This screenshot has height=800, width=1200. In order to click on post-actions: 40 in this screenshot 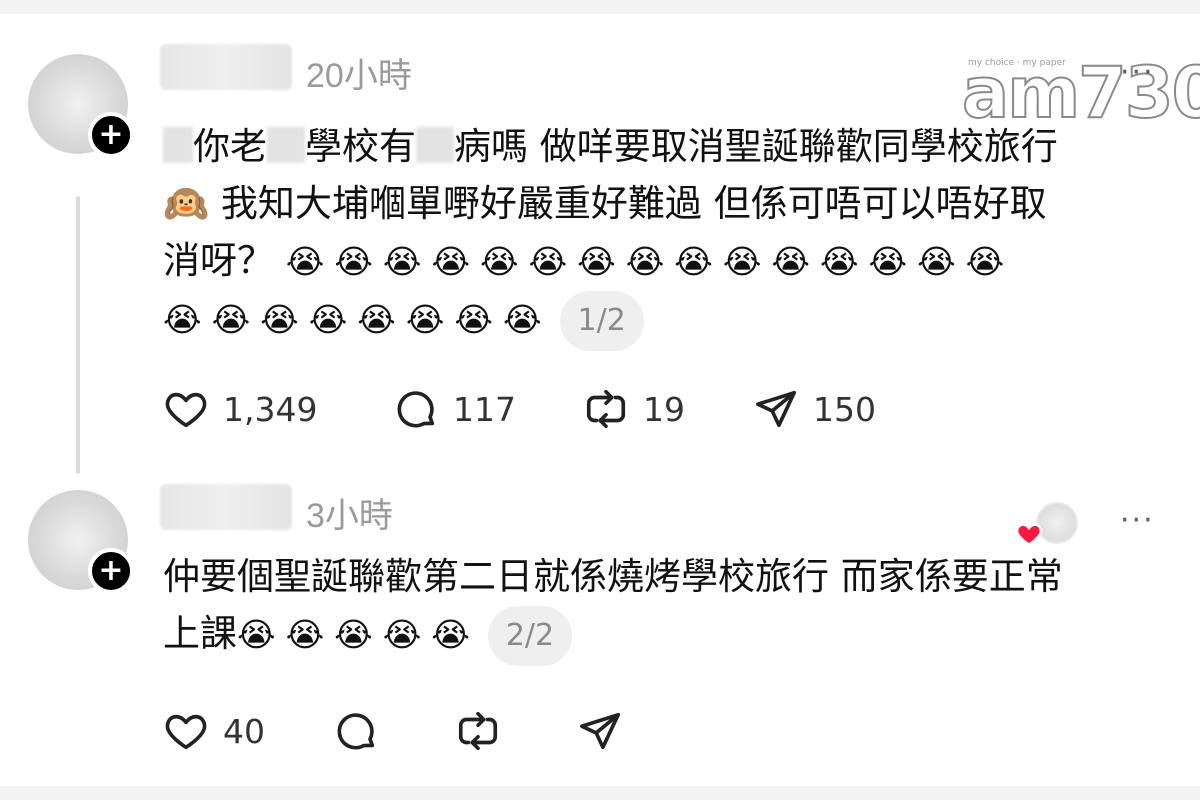, I will do `click(613, 731)`.